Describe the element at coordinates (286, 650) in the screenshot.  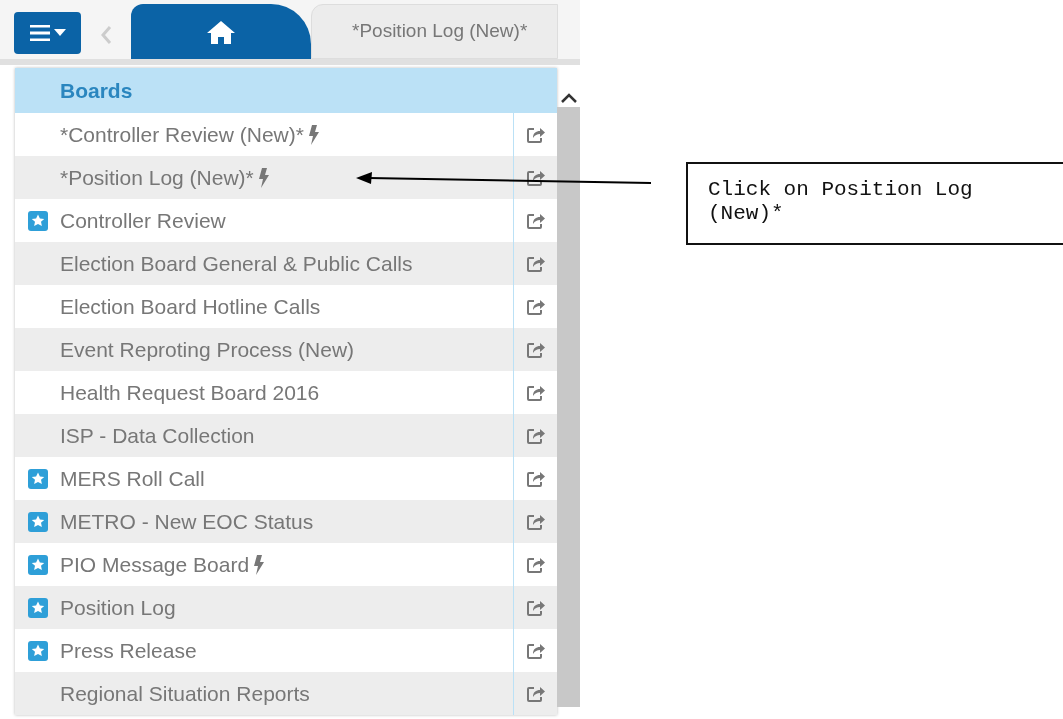
I see `menu-item: Press Release` at that location.